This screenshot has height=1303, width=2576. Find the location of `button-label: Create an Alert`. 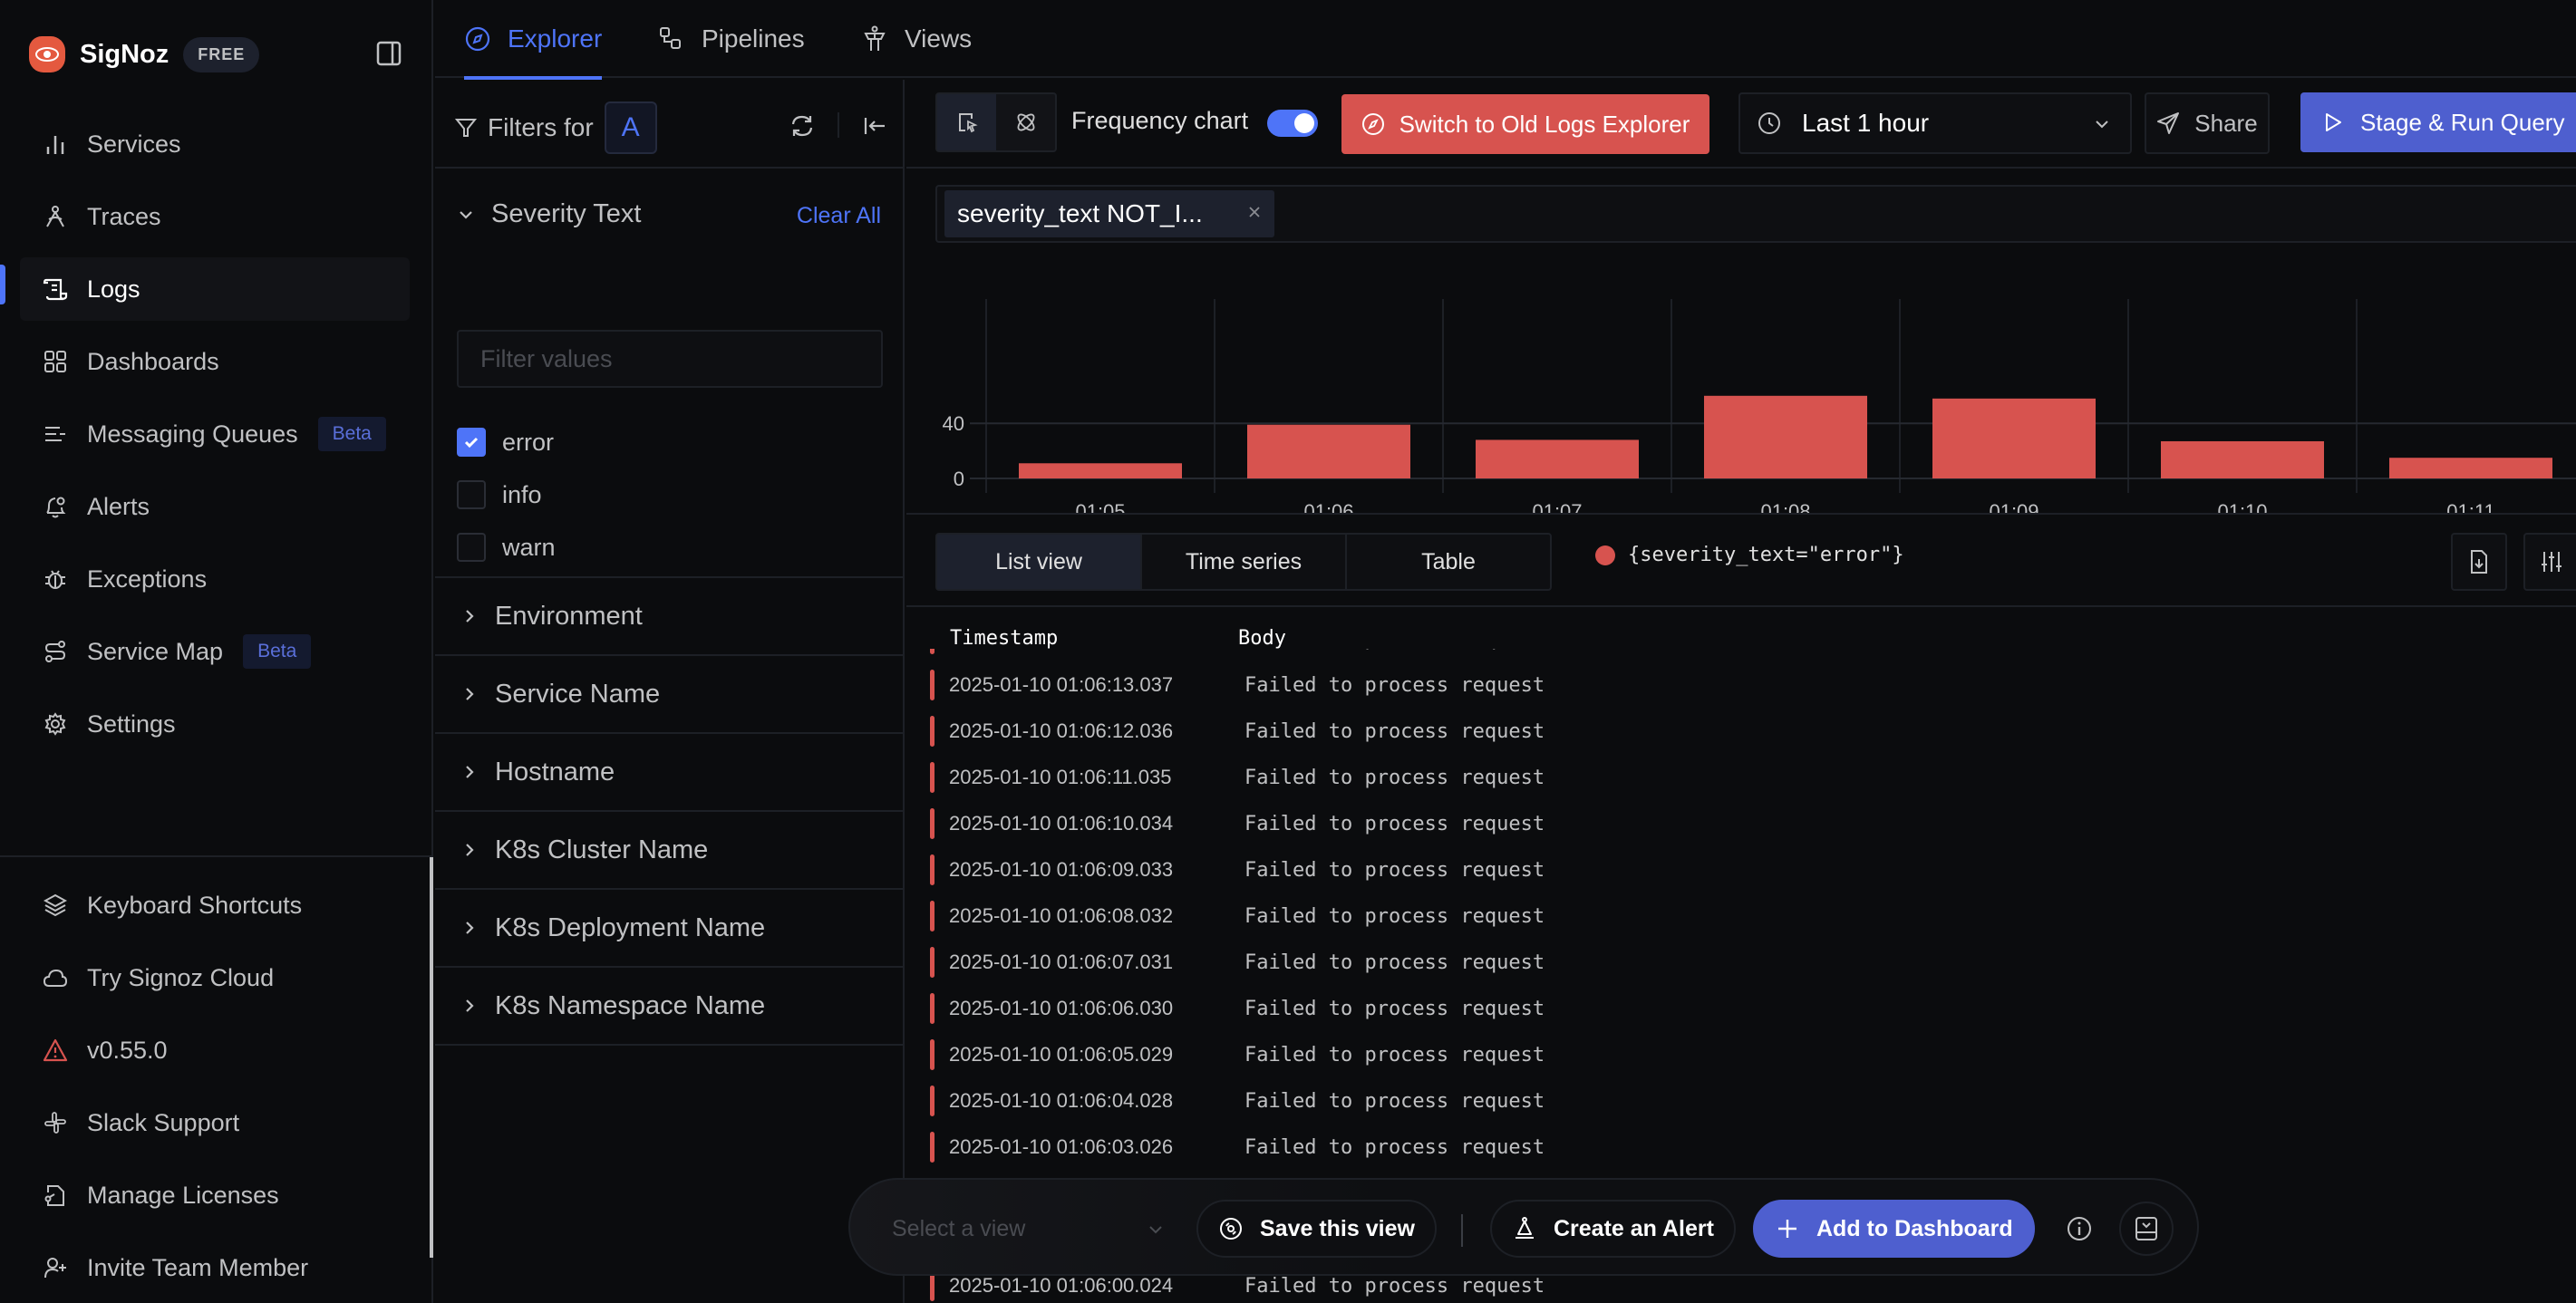

button-label: Create an Alert is located at coordinates (1634, 1228).